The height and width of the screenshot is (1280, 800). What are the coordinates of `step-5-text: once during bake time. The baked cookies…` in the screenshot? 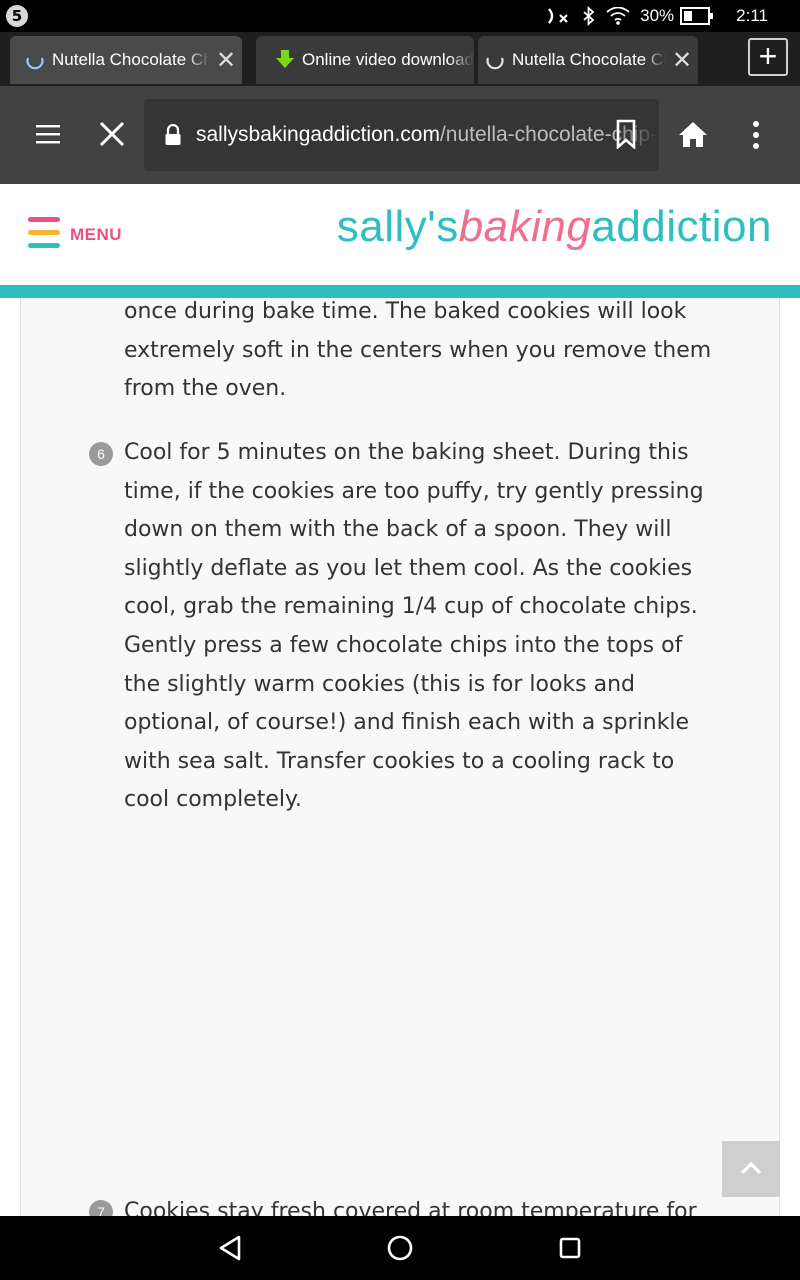 It's located at (418, 350).